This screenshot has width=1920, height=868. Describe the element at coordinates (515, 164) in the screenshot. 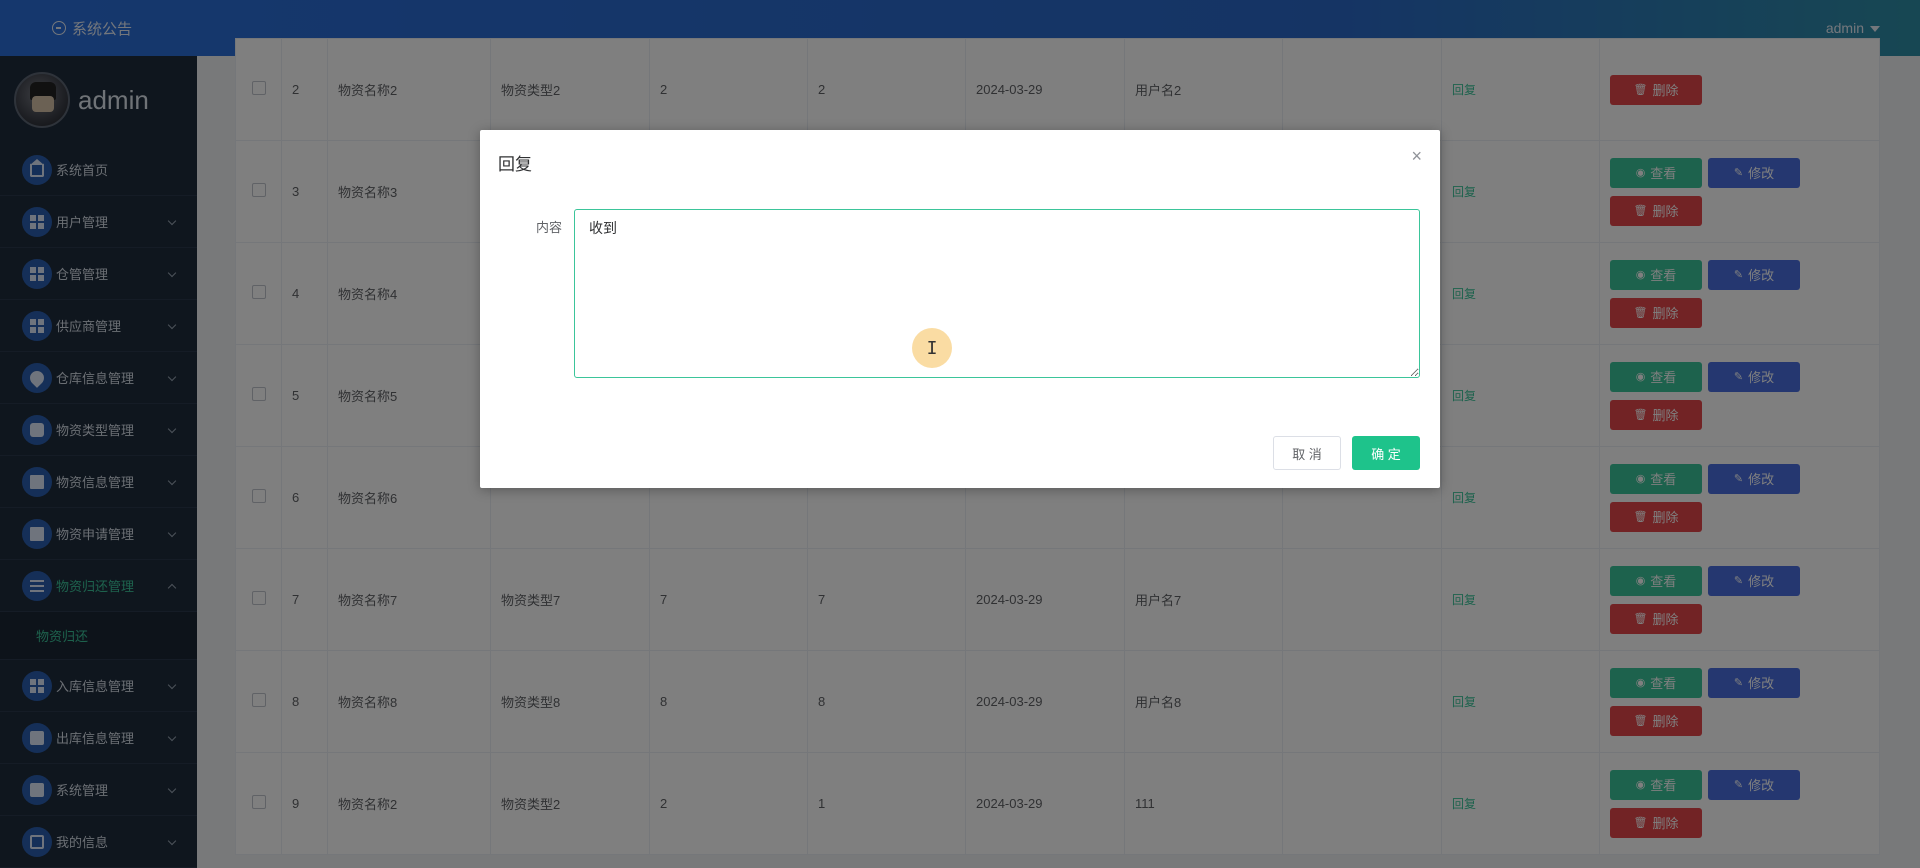

I see `dialog-title: 回复` at that location.